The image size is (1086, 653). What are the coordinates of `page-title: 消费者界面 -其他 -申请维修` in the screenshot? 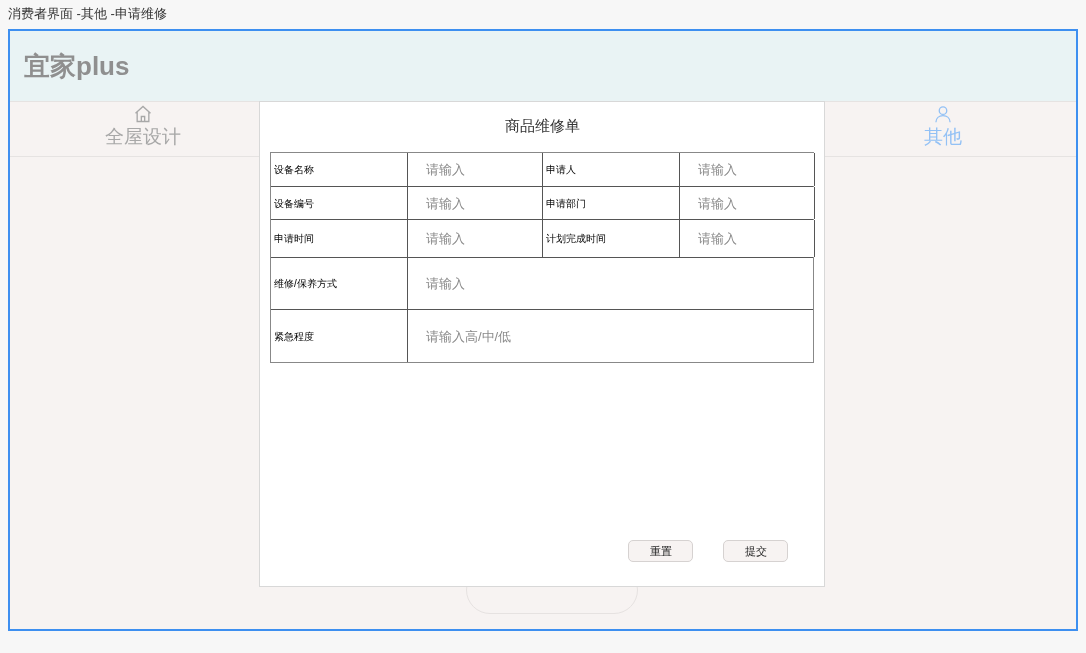 It's located at (87, 14).